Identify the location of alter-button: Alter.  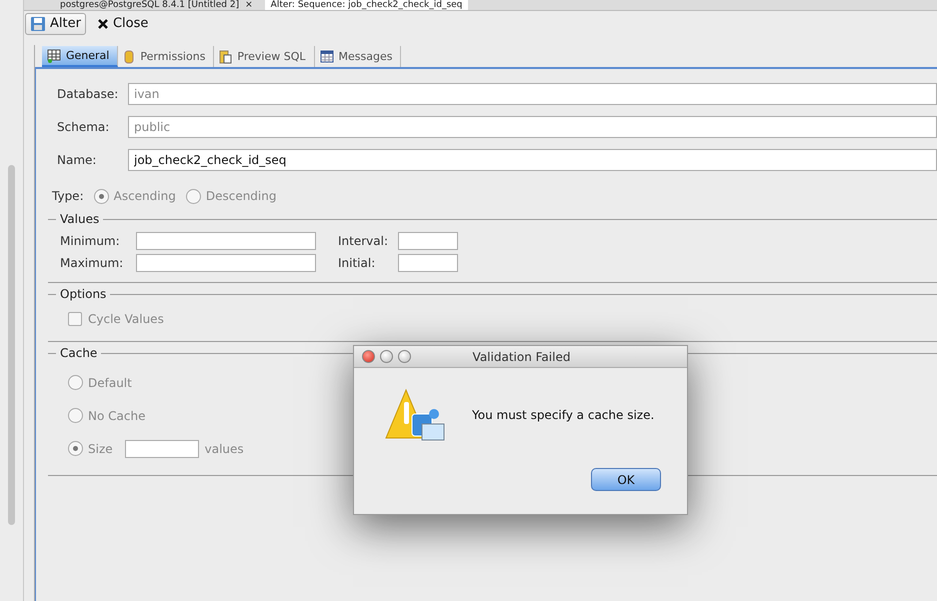
(55, 23).